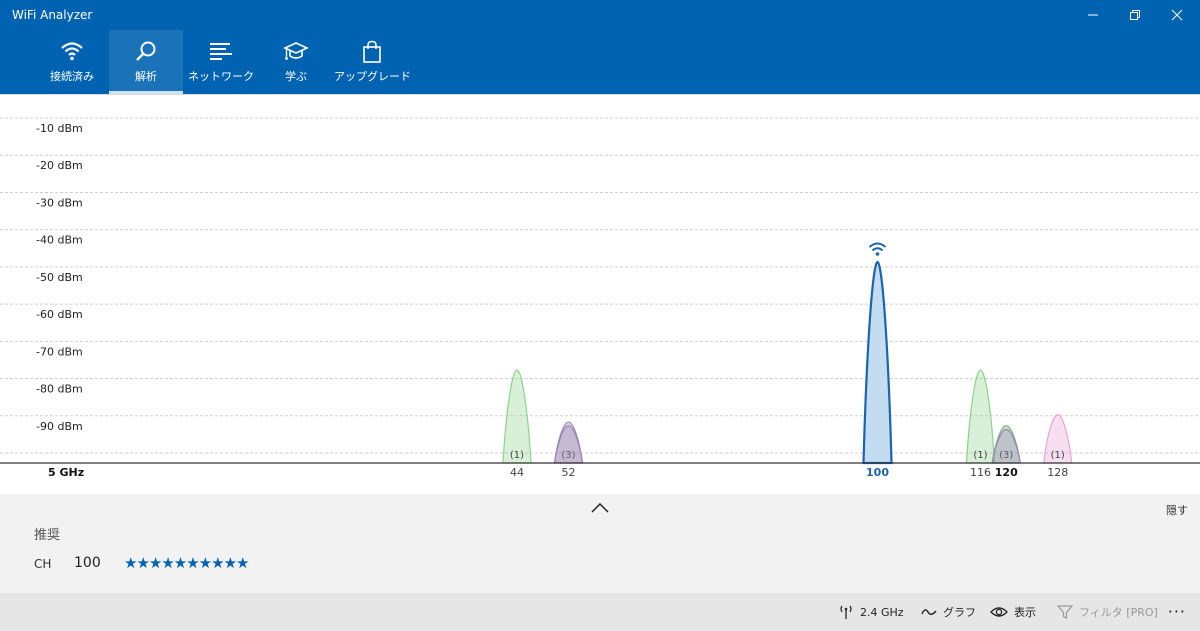 Image resolution: width=1200 pixels, height=631 pixels. I want to click on more-options-icon: ···, so click(1177, 611).